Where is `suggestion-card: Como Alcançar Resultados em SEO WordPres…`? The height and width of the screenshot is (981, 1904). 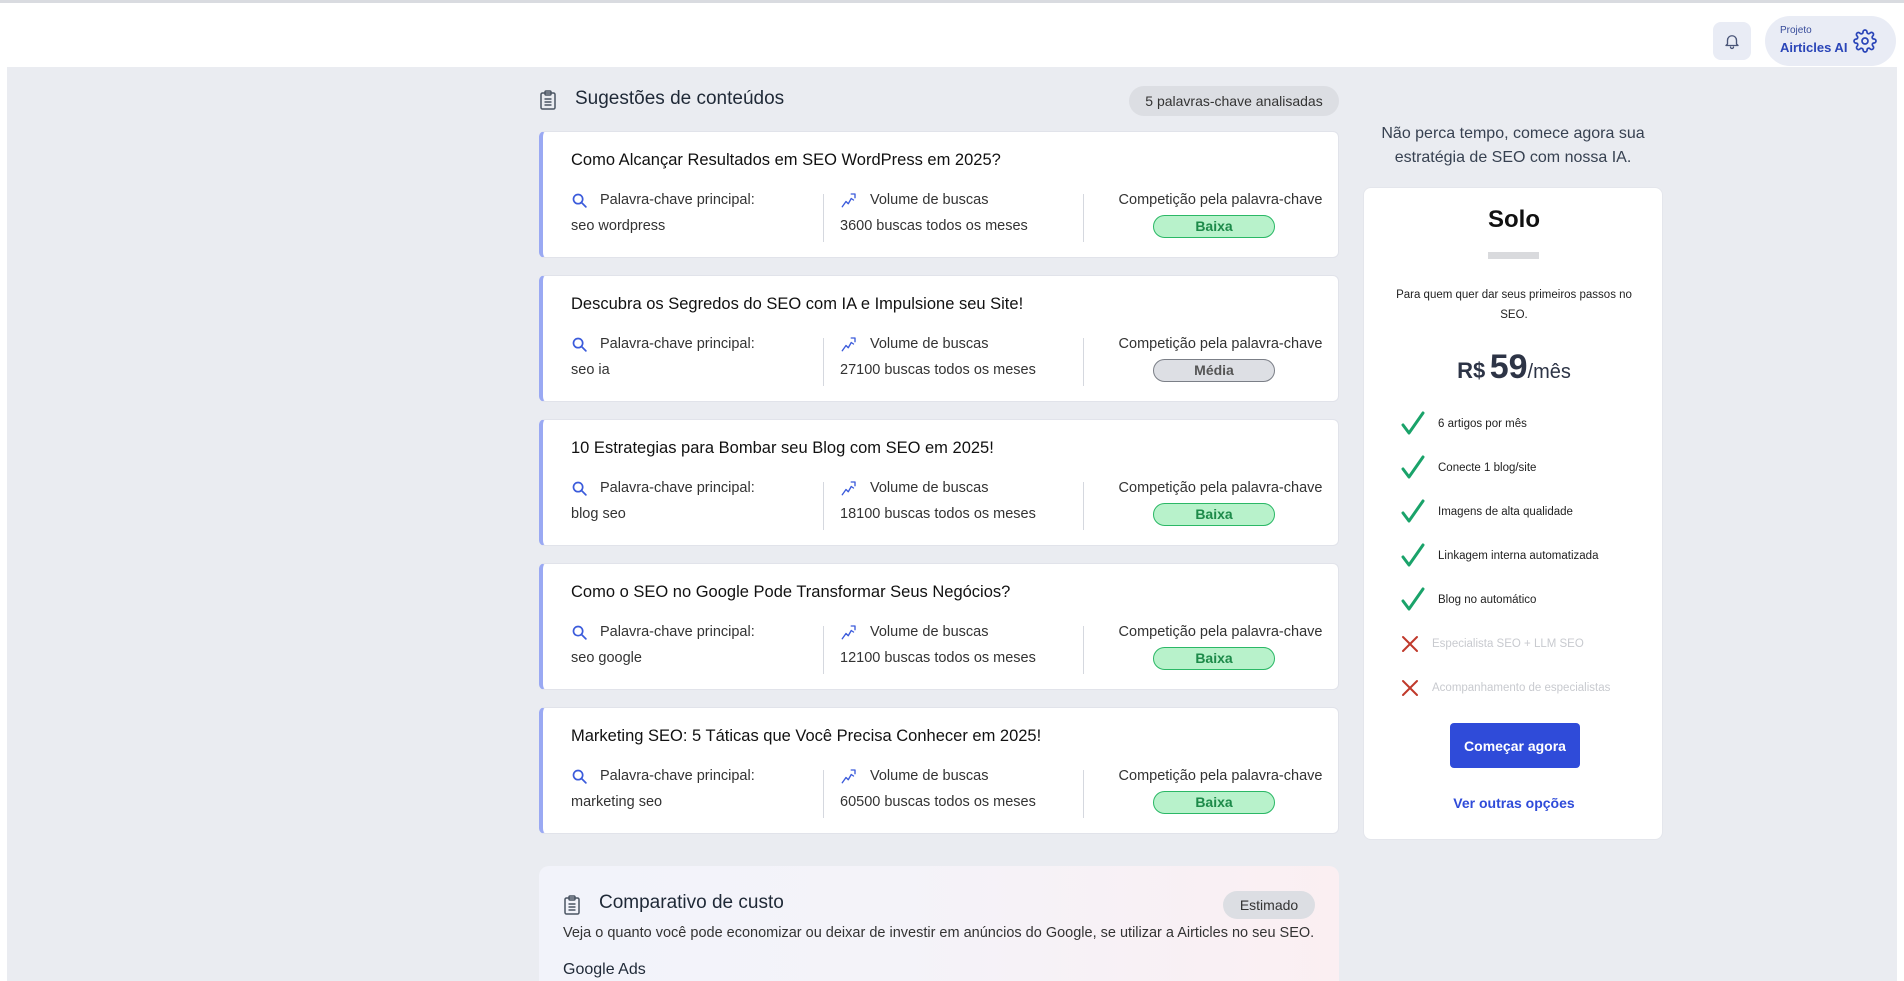
suggestion-card: Como Alcançar Resultados em SEO WordPres… is located at coordinates (939, 194).